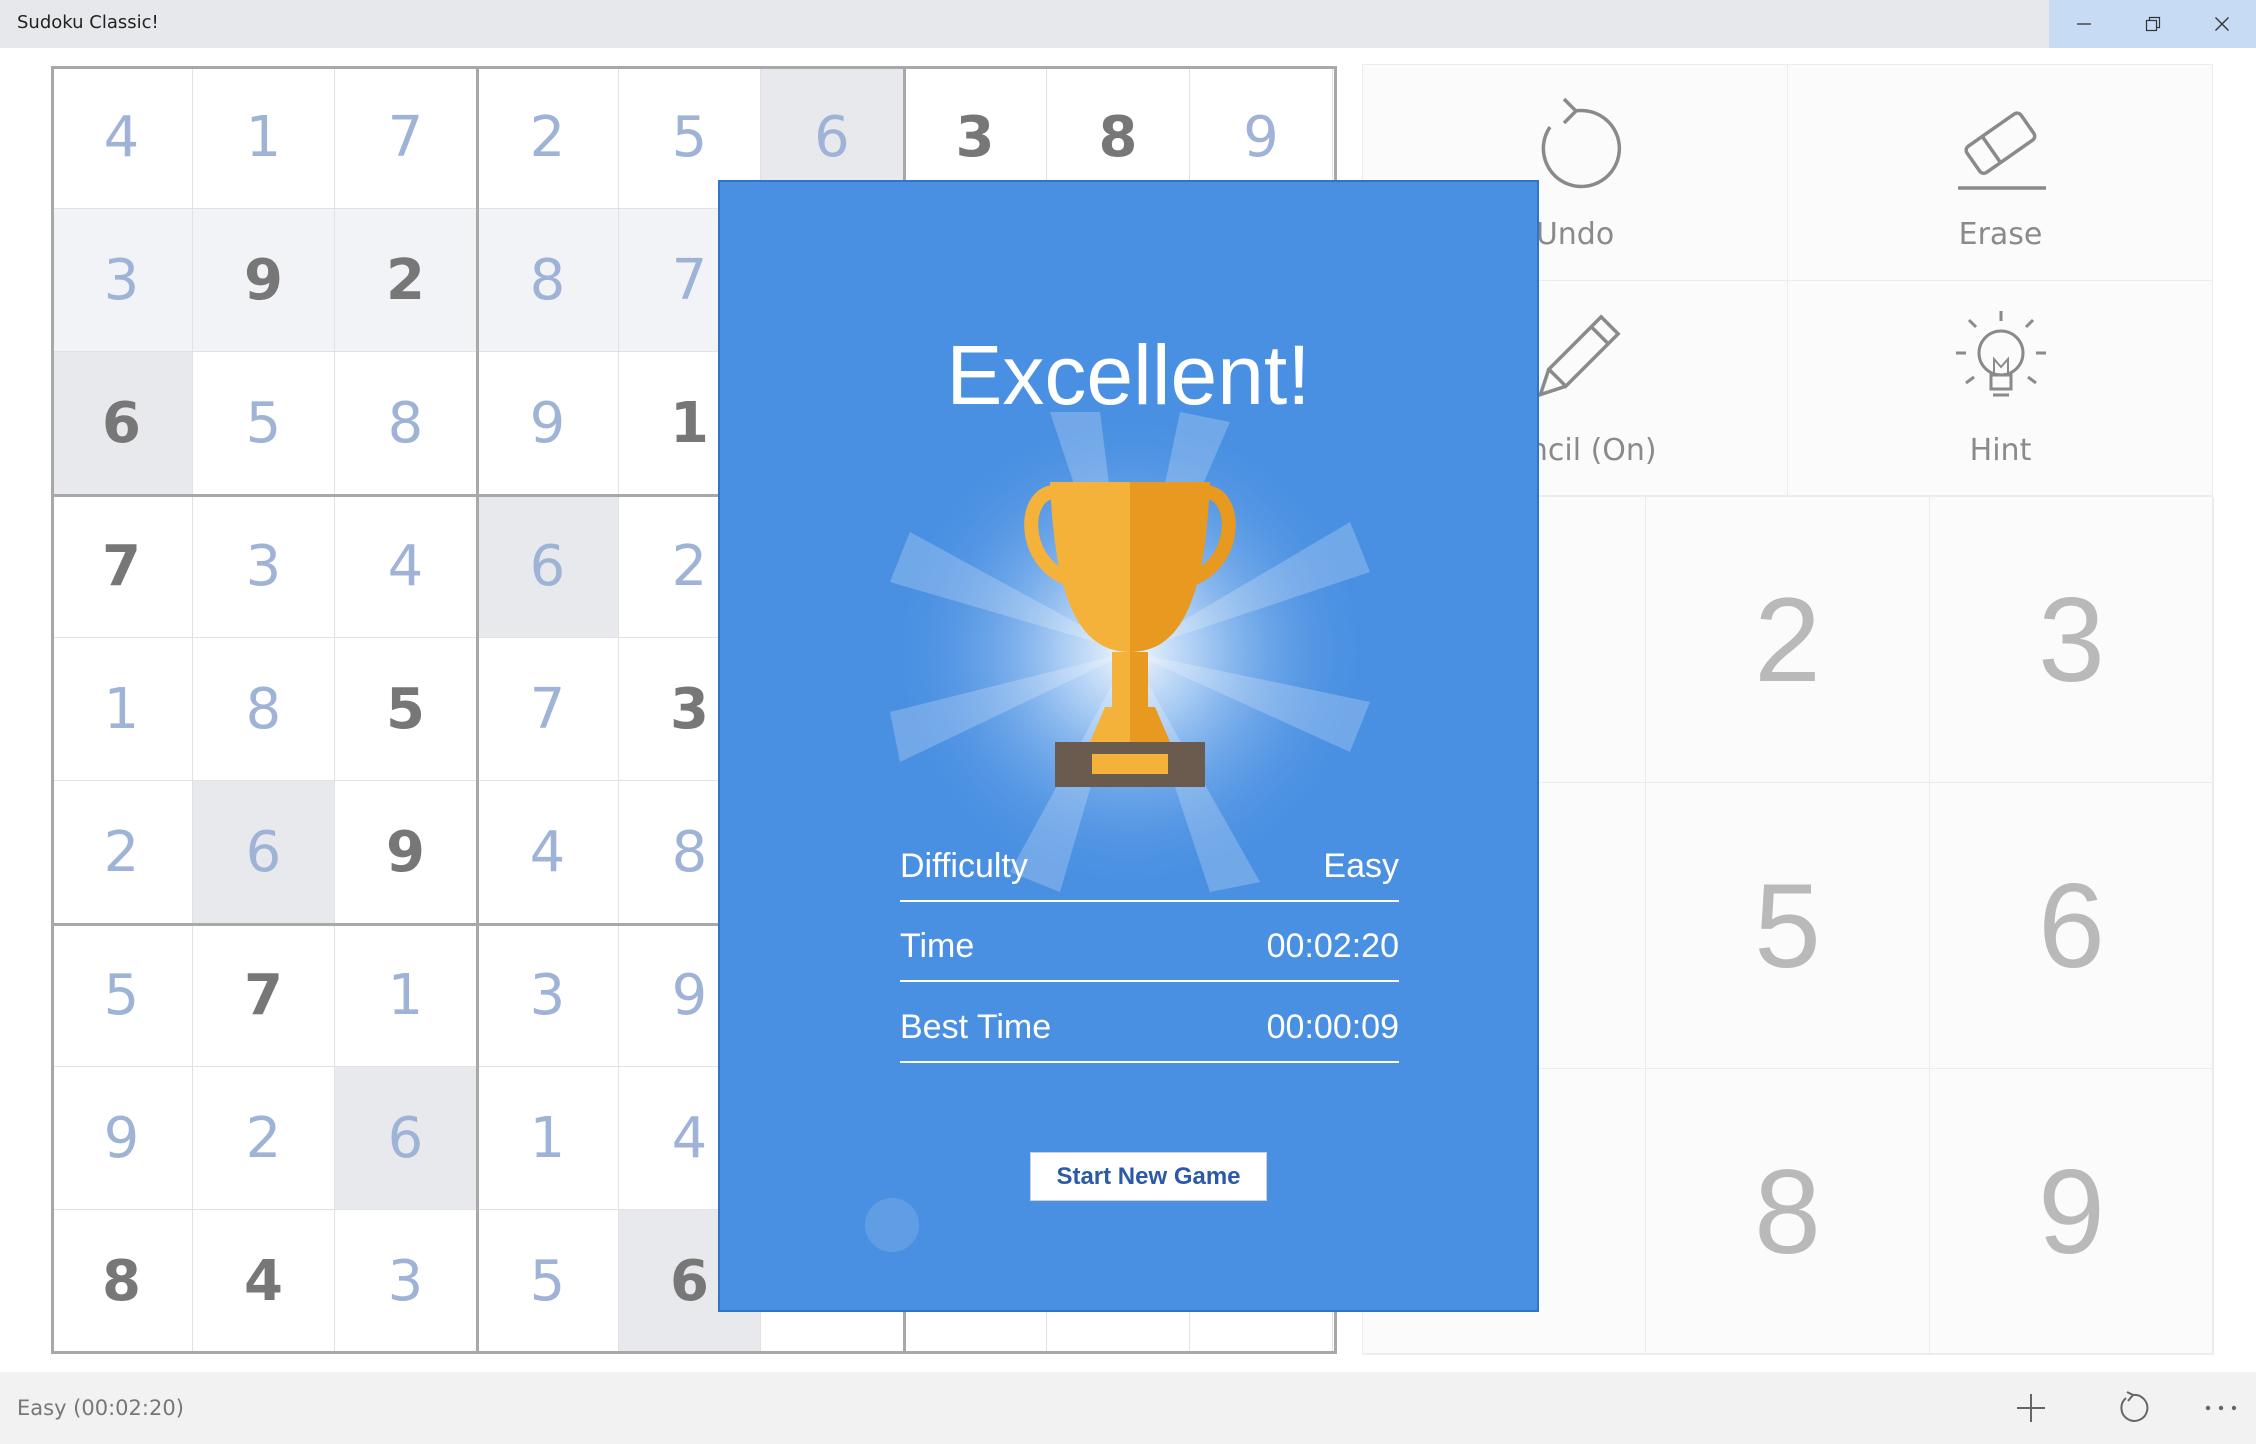  I want to click on new-game-button, so click(2031, 1408).